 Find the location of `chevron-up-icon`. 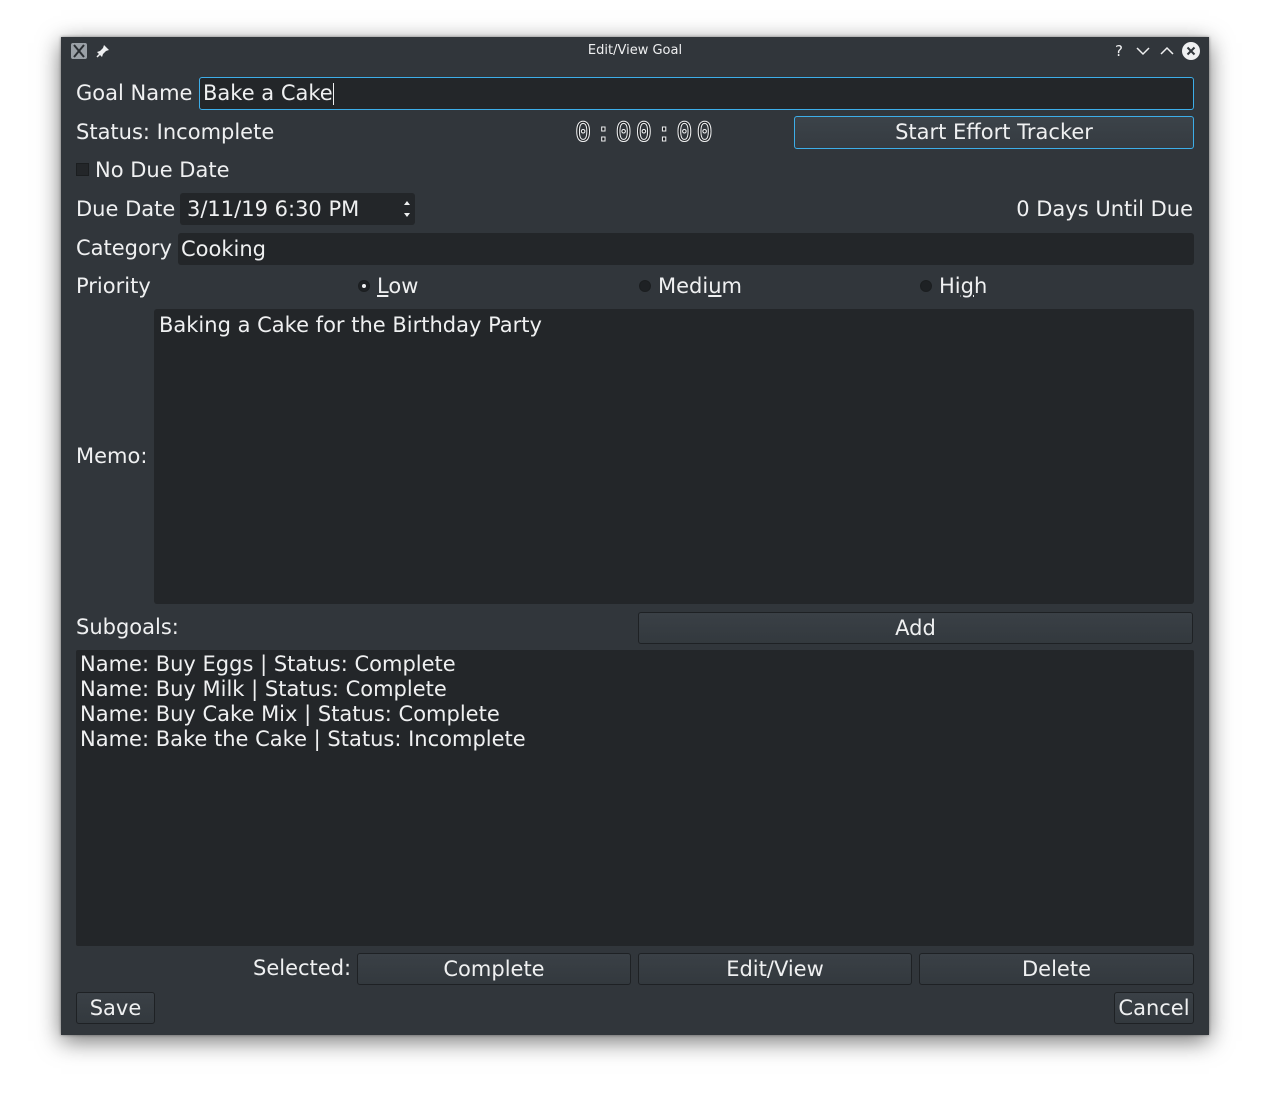

chevron-up-icon is located at coordinates (1167, 51).